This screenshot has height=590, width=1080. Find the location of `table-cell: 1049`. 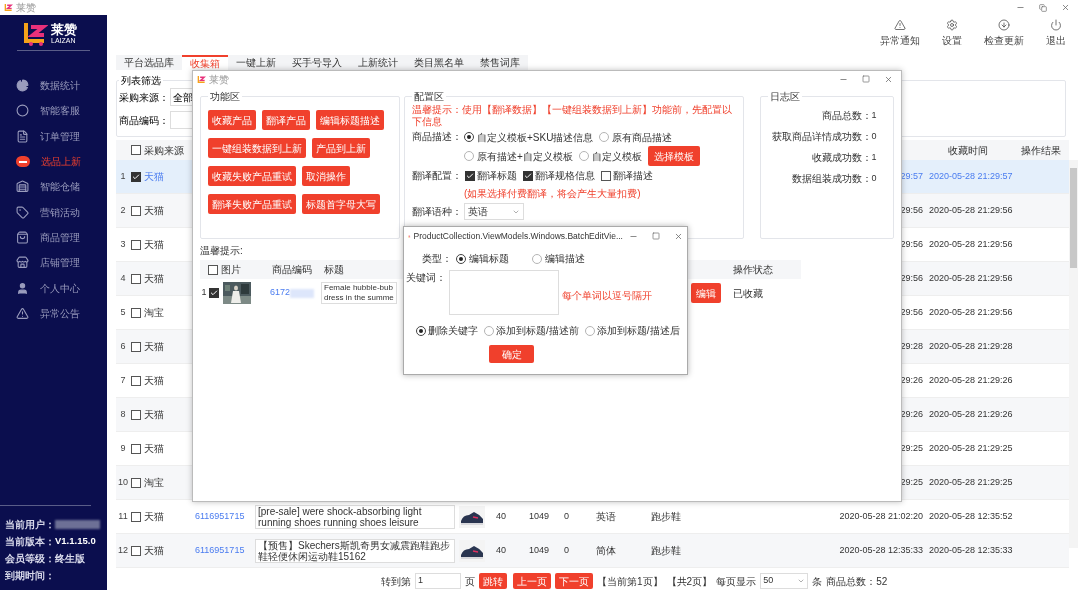

table-cell: 1049 is located at coordinates (539, 515).